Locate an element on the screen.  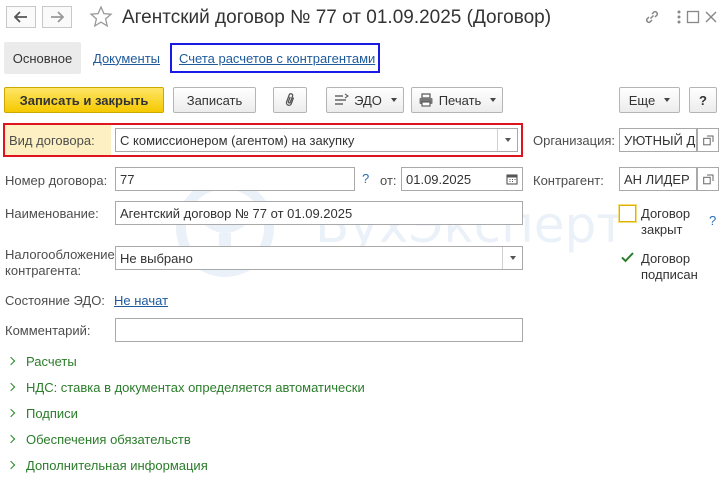
organization-label: Организация: is located at coordinates (574, 140).